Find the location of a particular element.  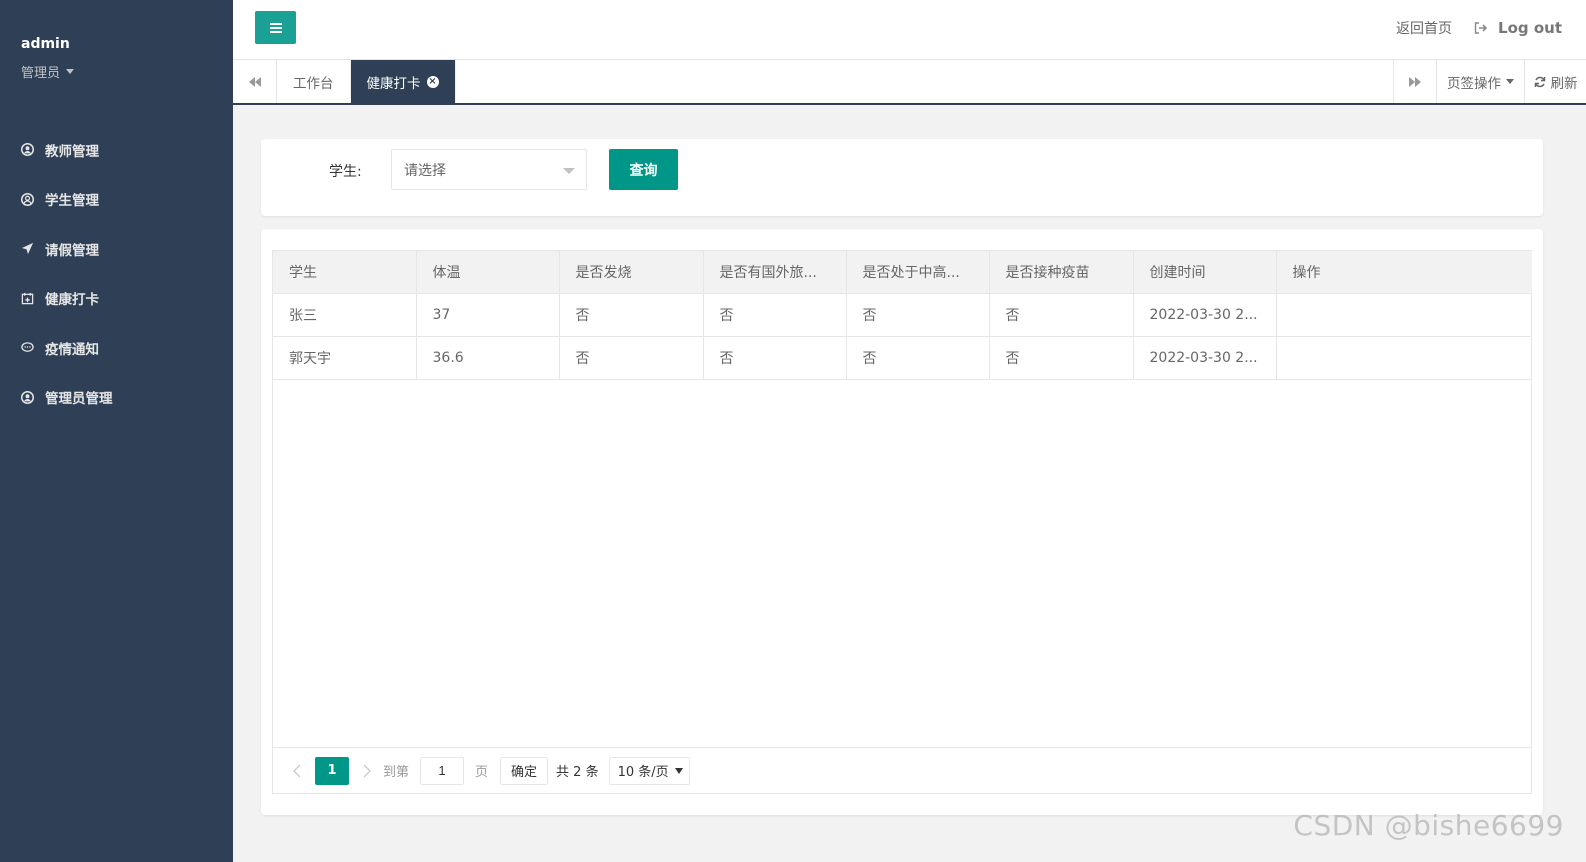

top-header: 返回首页 Log out is located at coordinates (909, 30).